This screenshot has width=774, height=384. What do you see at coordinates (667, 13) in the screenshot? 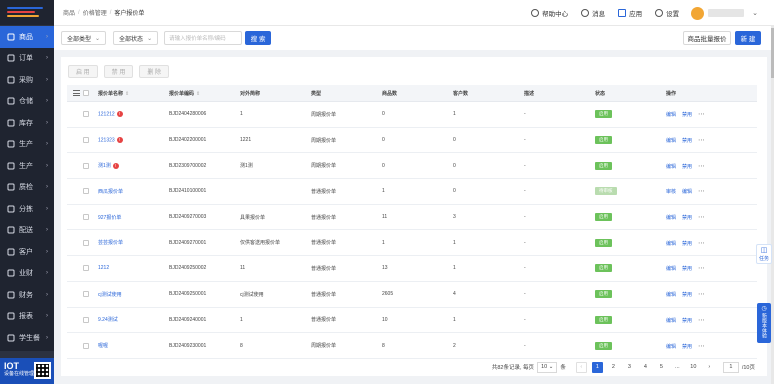
I see `settings-link: 设置` at bounding box center [667, 13].